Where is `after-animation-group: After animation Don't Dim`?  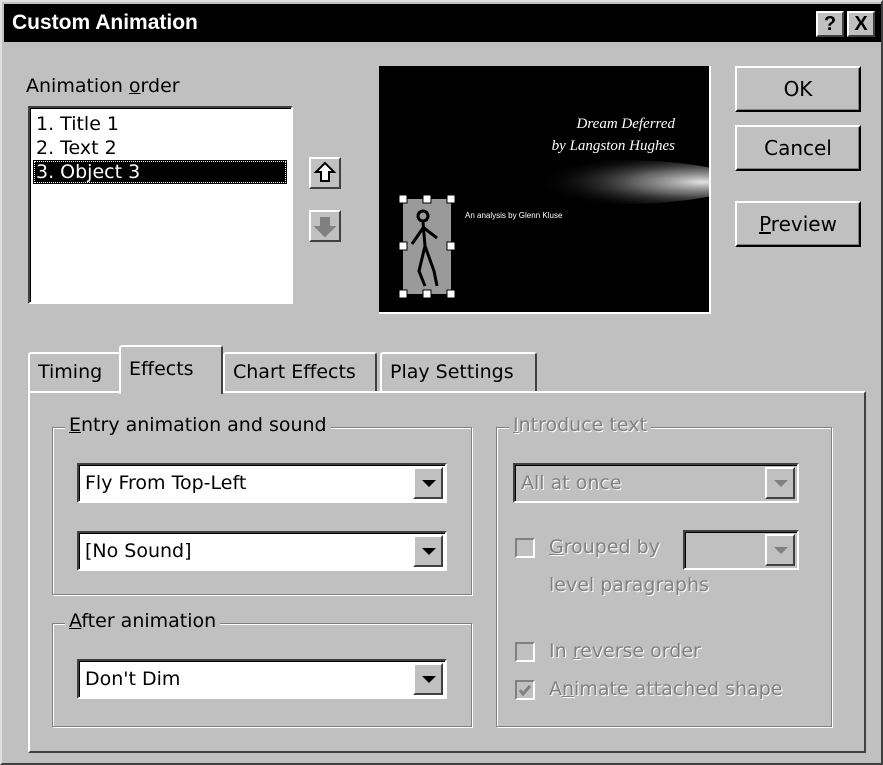 after-animation-group: After animation Don't Dim is located at coordinates (262, 668).